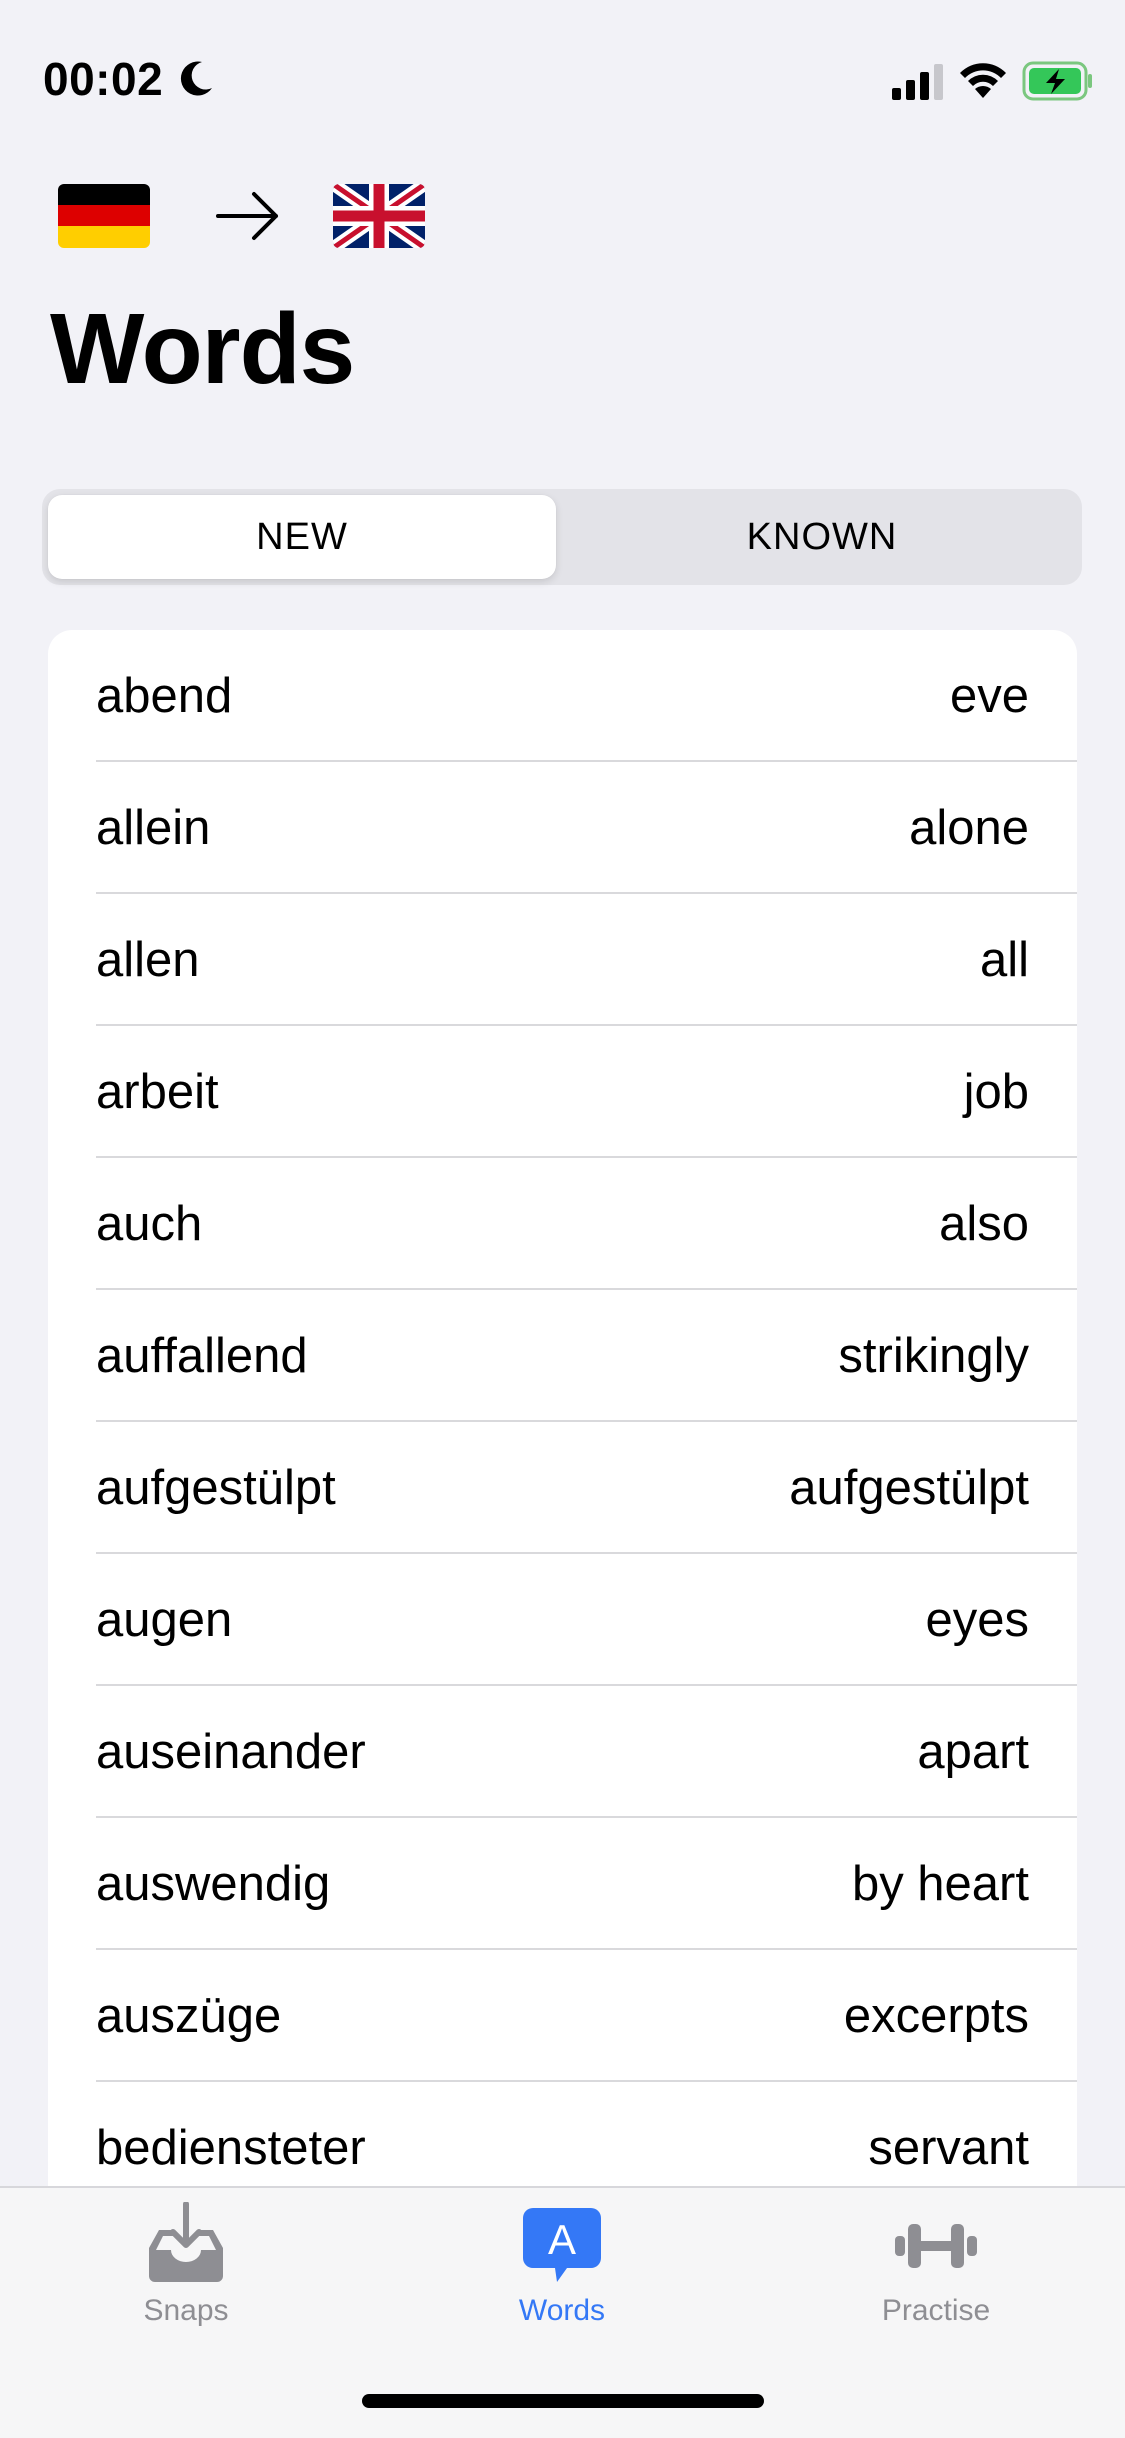 Image resolution: width=1125 pixels, height=2438 pixels. Describe the element at coordinates (562, 1488) in the screenshot. I see `list-item: aufgestülpt aufgestülpt` at that location.